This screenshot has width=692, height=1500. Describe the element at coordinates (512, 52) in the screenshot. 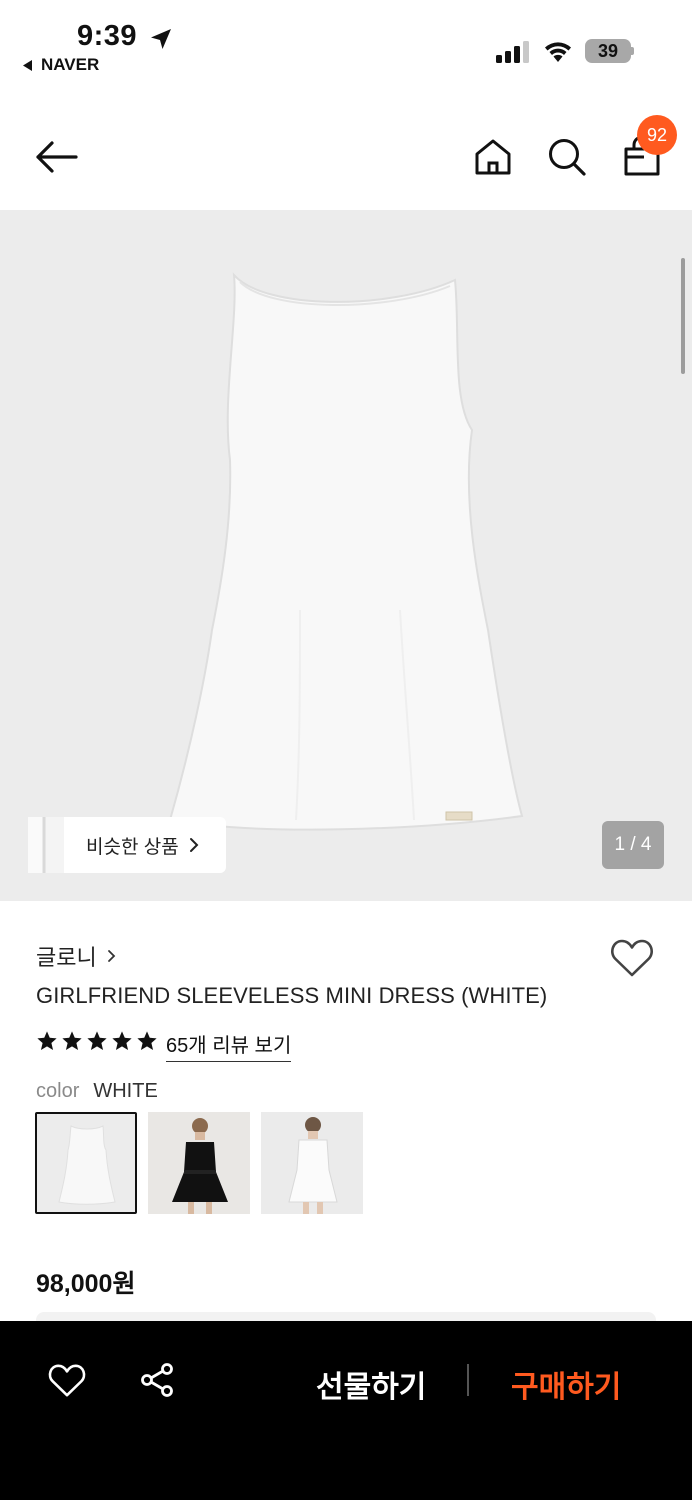

I see `cellular-signal-icon` at that location.